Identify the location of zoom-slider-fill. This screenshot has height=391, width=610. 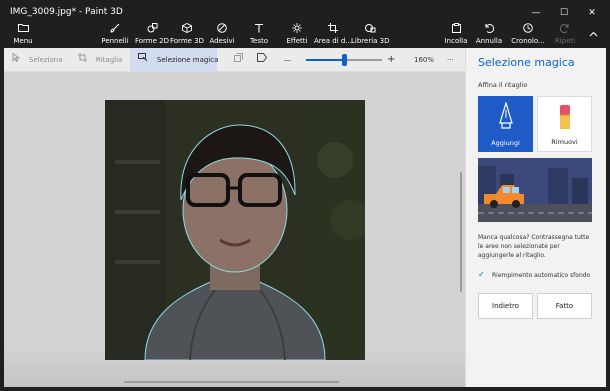
(325, 60).